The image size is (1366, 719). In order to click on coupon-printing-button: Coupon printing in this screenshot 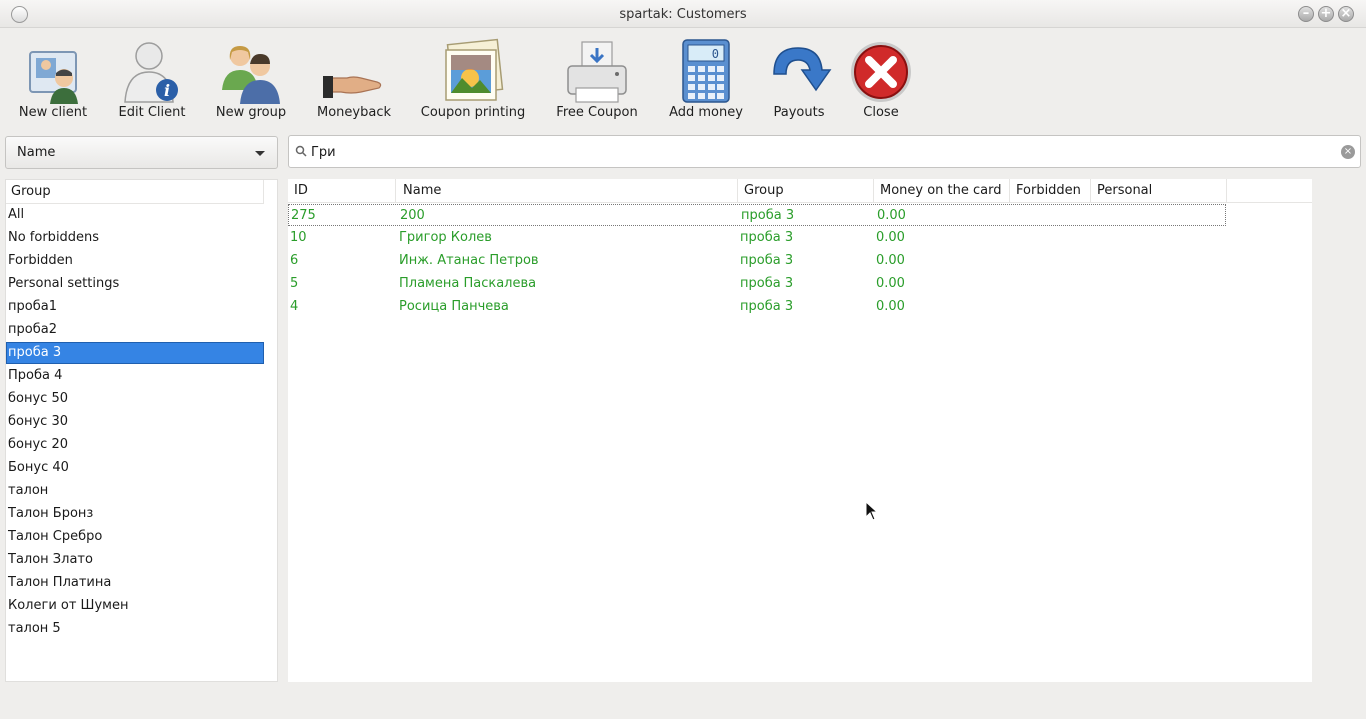, I will do `click(473, 79)`.